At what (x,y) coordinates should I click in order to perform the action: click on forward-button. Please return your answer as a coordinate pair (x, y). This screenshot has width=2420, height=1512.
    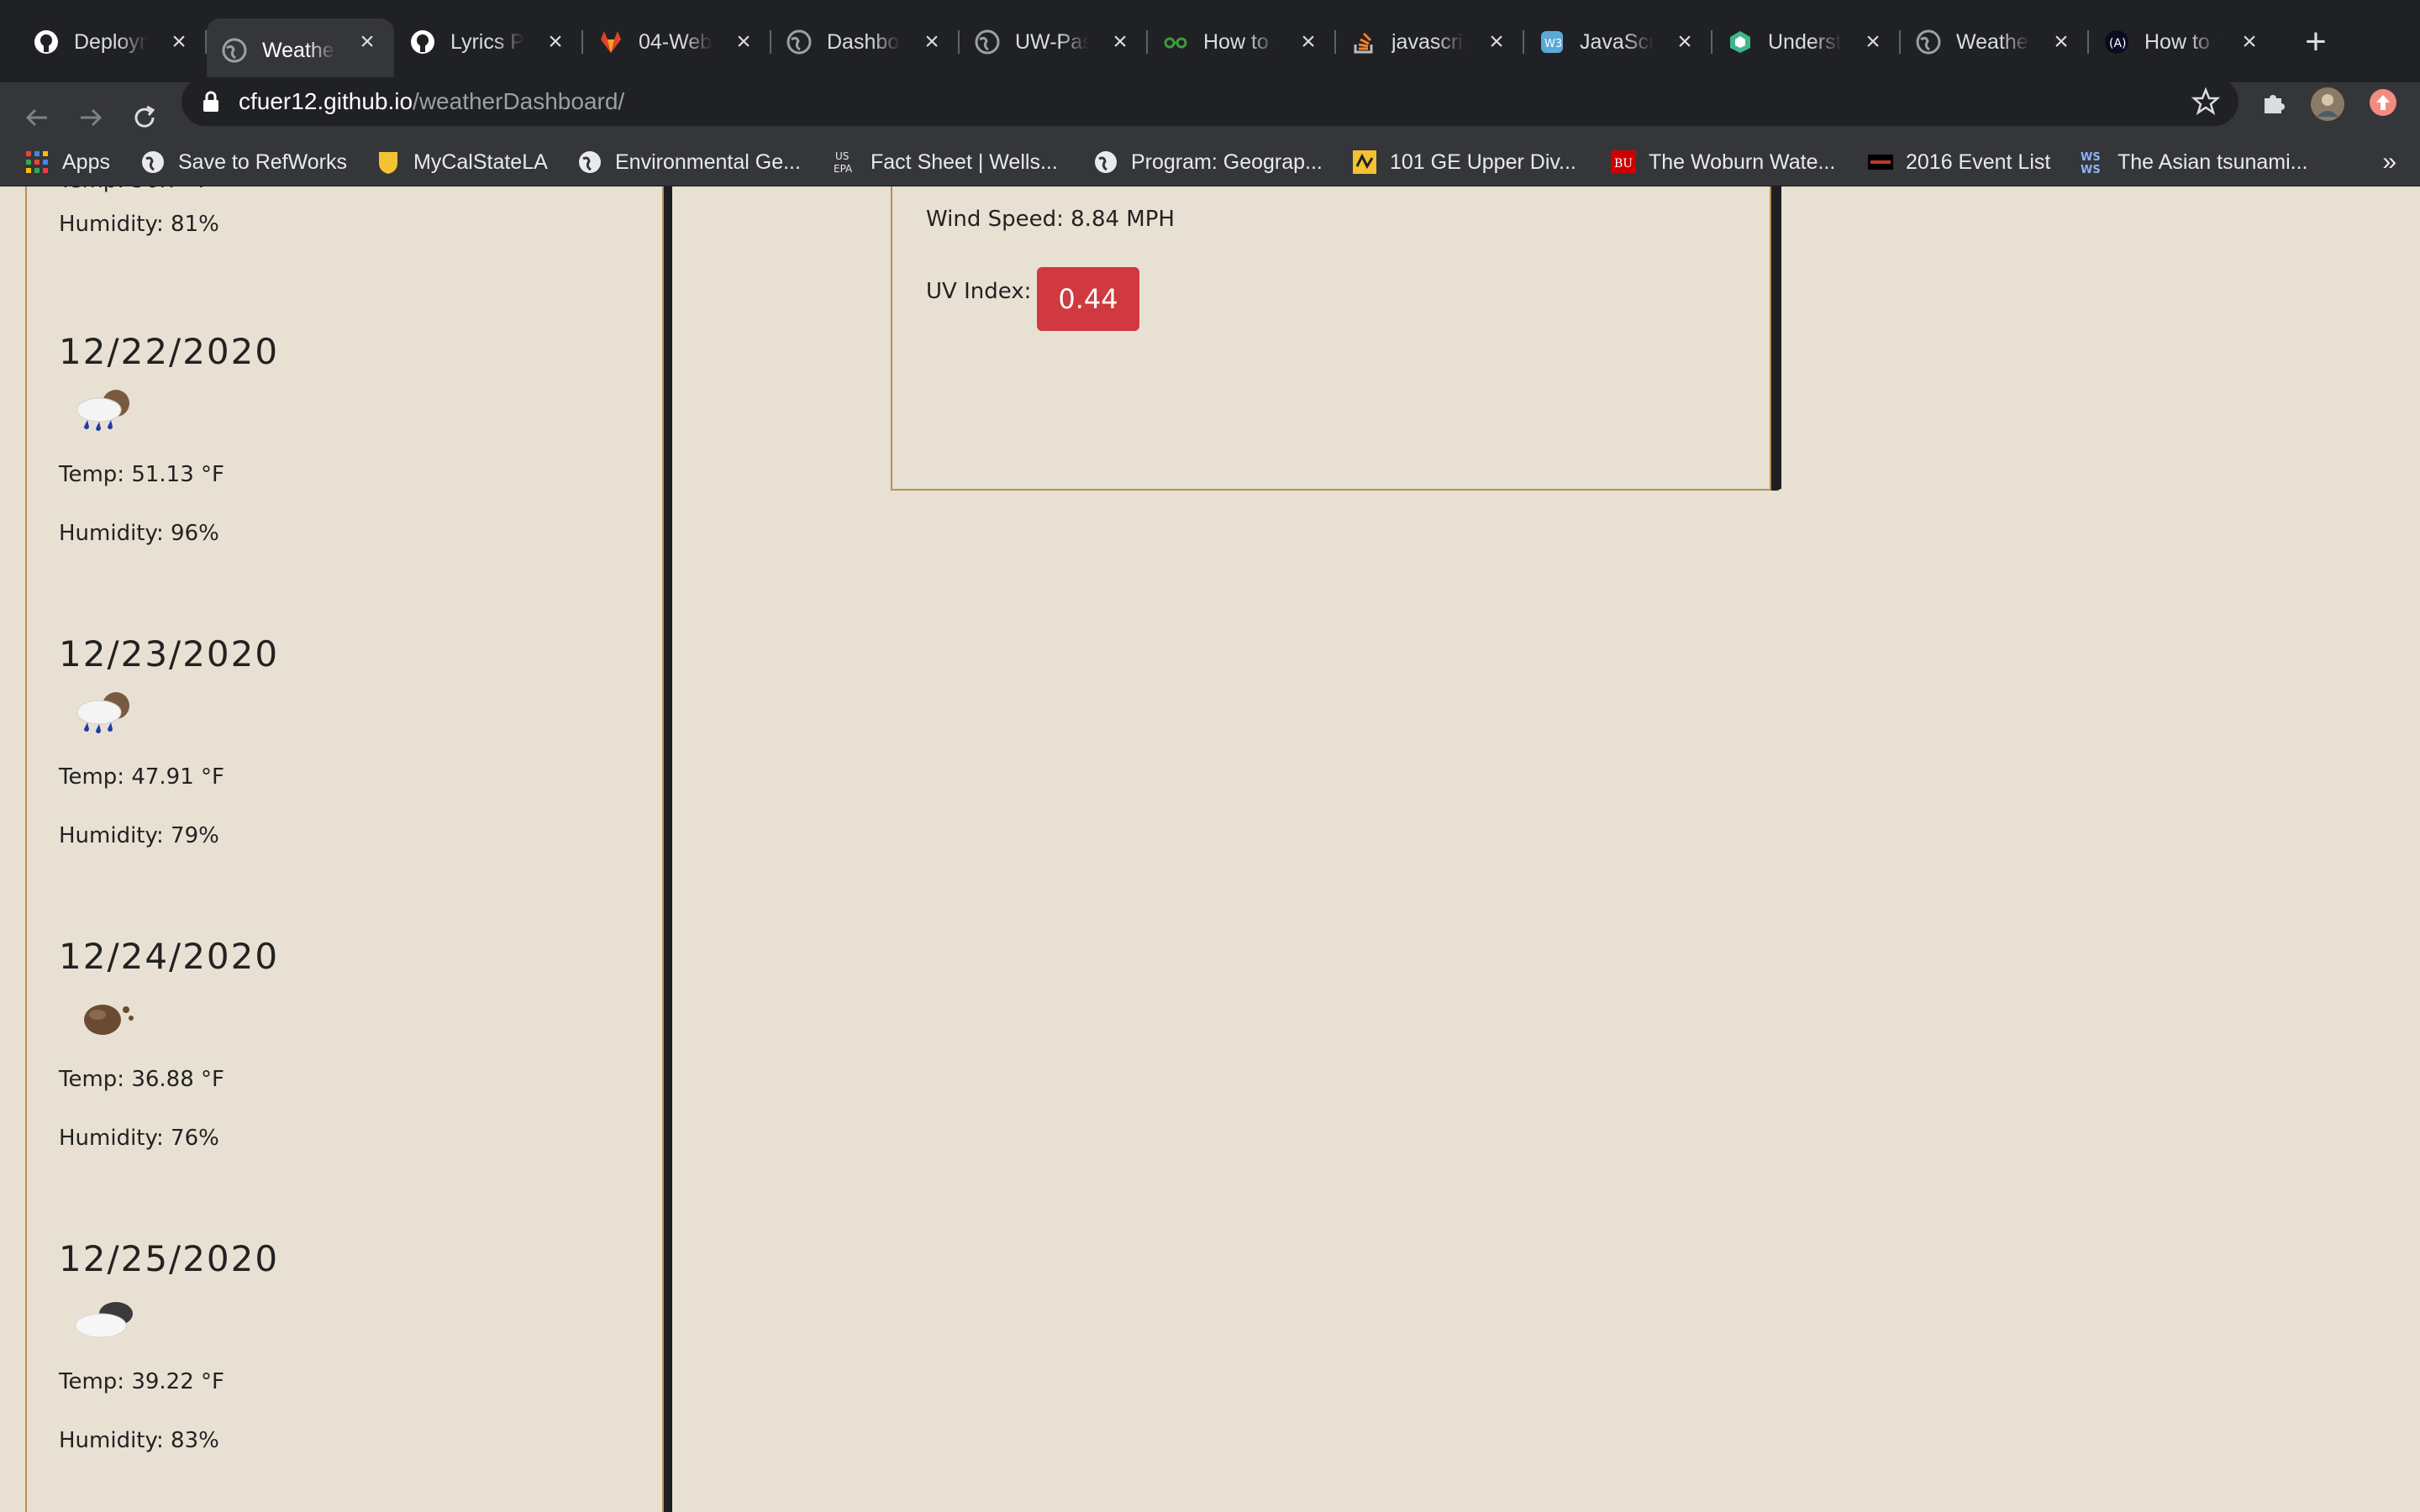
    Looking at the image, I should click on (91, 117).